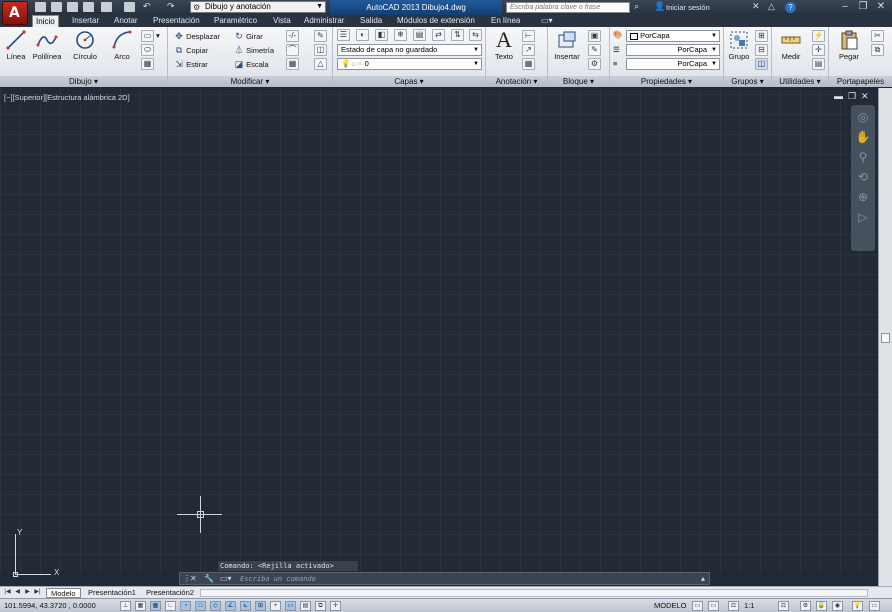 The width and height of the screenshot is (892, 612). What do you see at coordinates (688, 7) in the screenshot?
I see `signin-link: Iniciar sesión` at bounding box center [688, 7].